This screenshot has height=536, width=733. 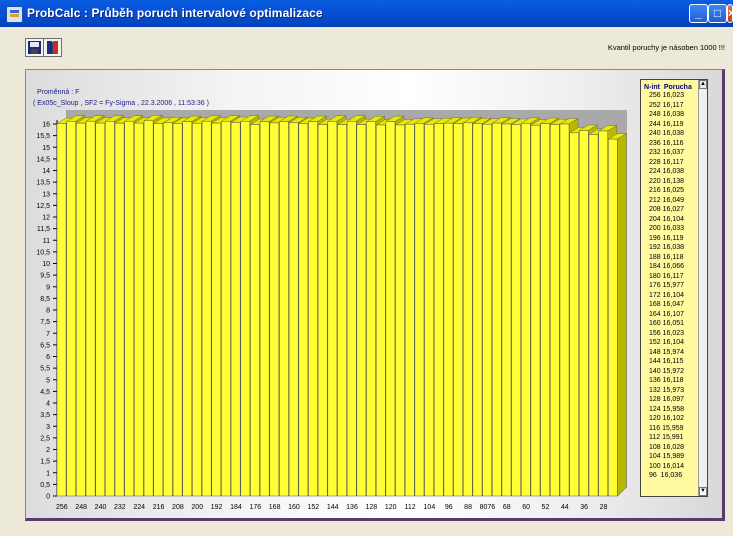 What do you see at coordinates (43, 159) in the screenshot?
I see `y-tick-label: 14,5` at bounding box center [43, 159].